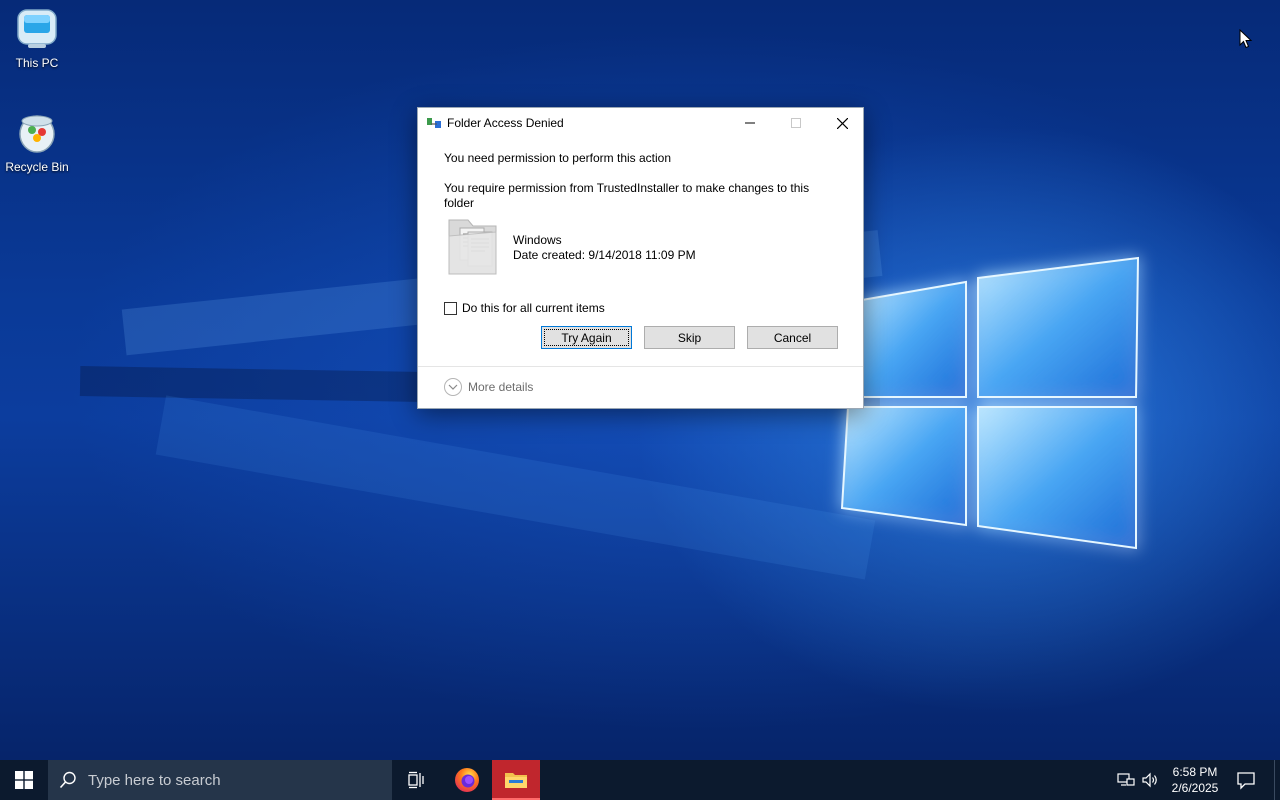 Image resolution: width=1280 pixels, height=800 pixels. I want to click on desktop-icon-recycle-bin: Recycle Bin, so click(37, 142).